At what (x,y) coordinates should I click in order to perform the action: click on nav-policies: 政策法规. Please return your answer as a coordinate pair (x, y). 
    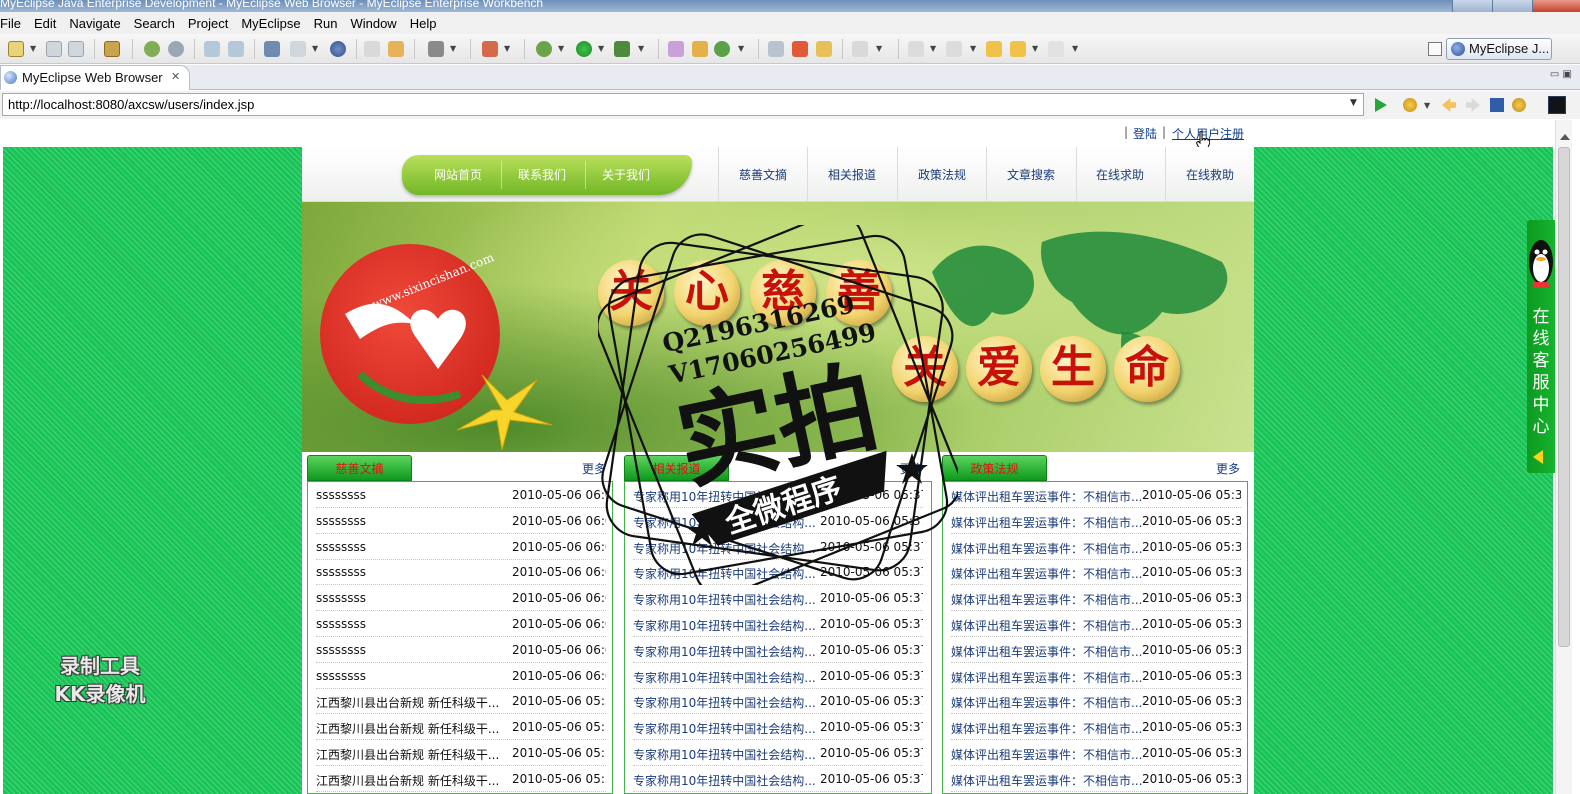
    Looking at the image, I should click on (942, 174).